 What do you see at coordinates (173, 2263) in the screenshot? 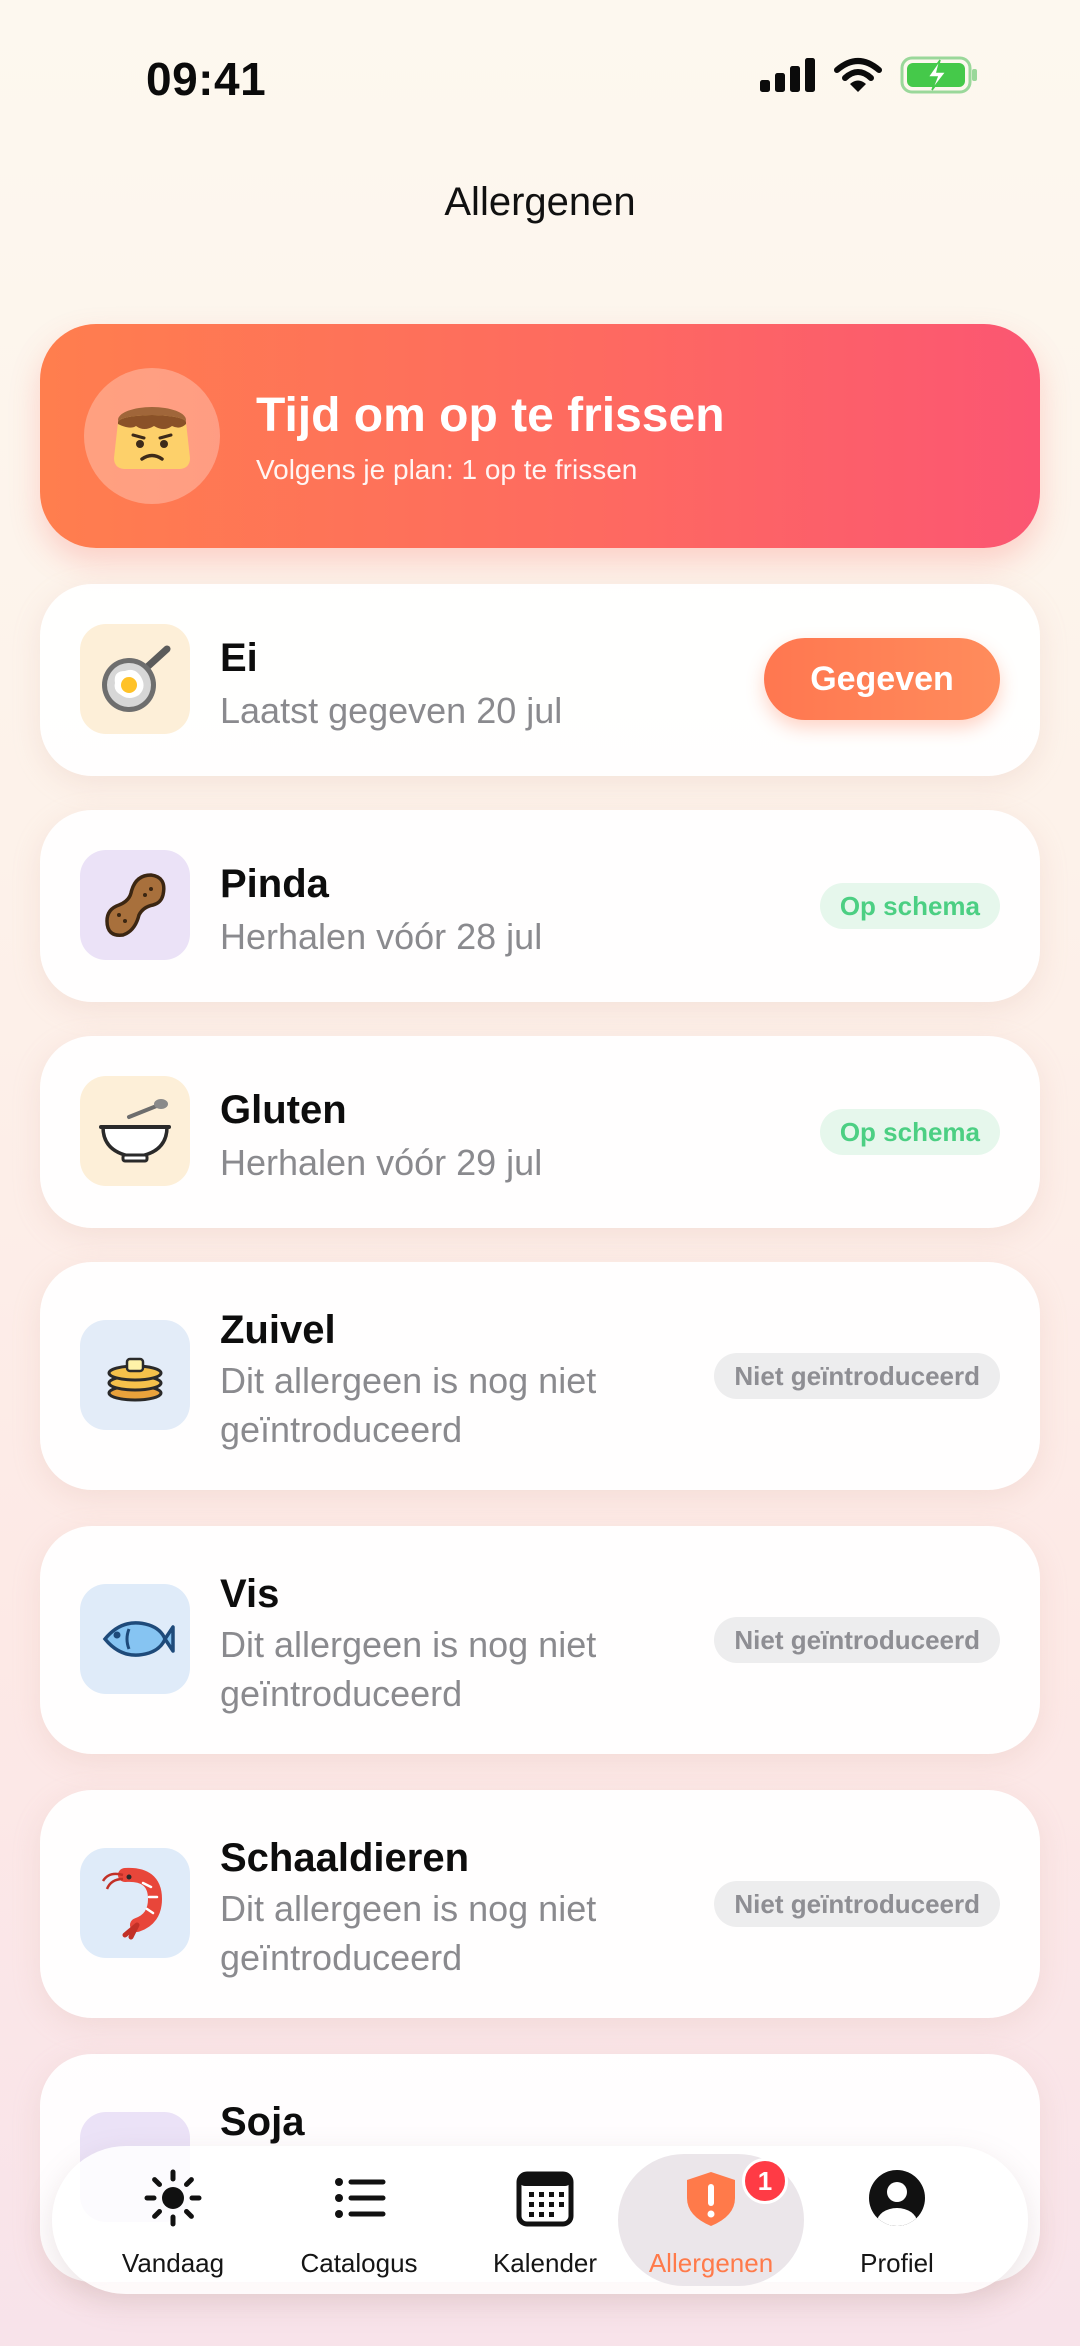
I see `tab-label: Vandaag` at bounding box center [173, 2263].